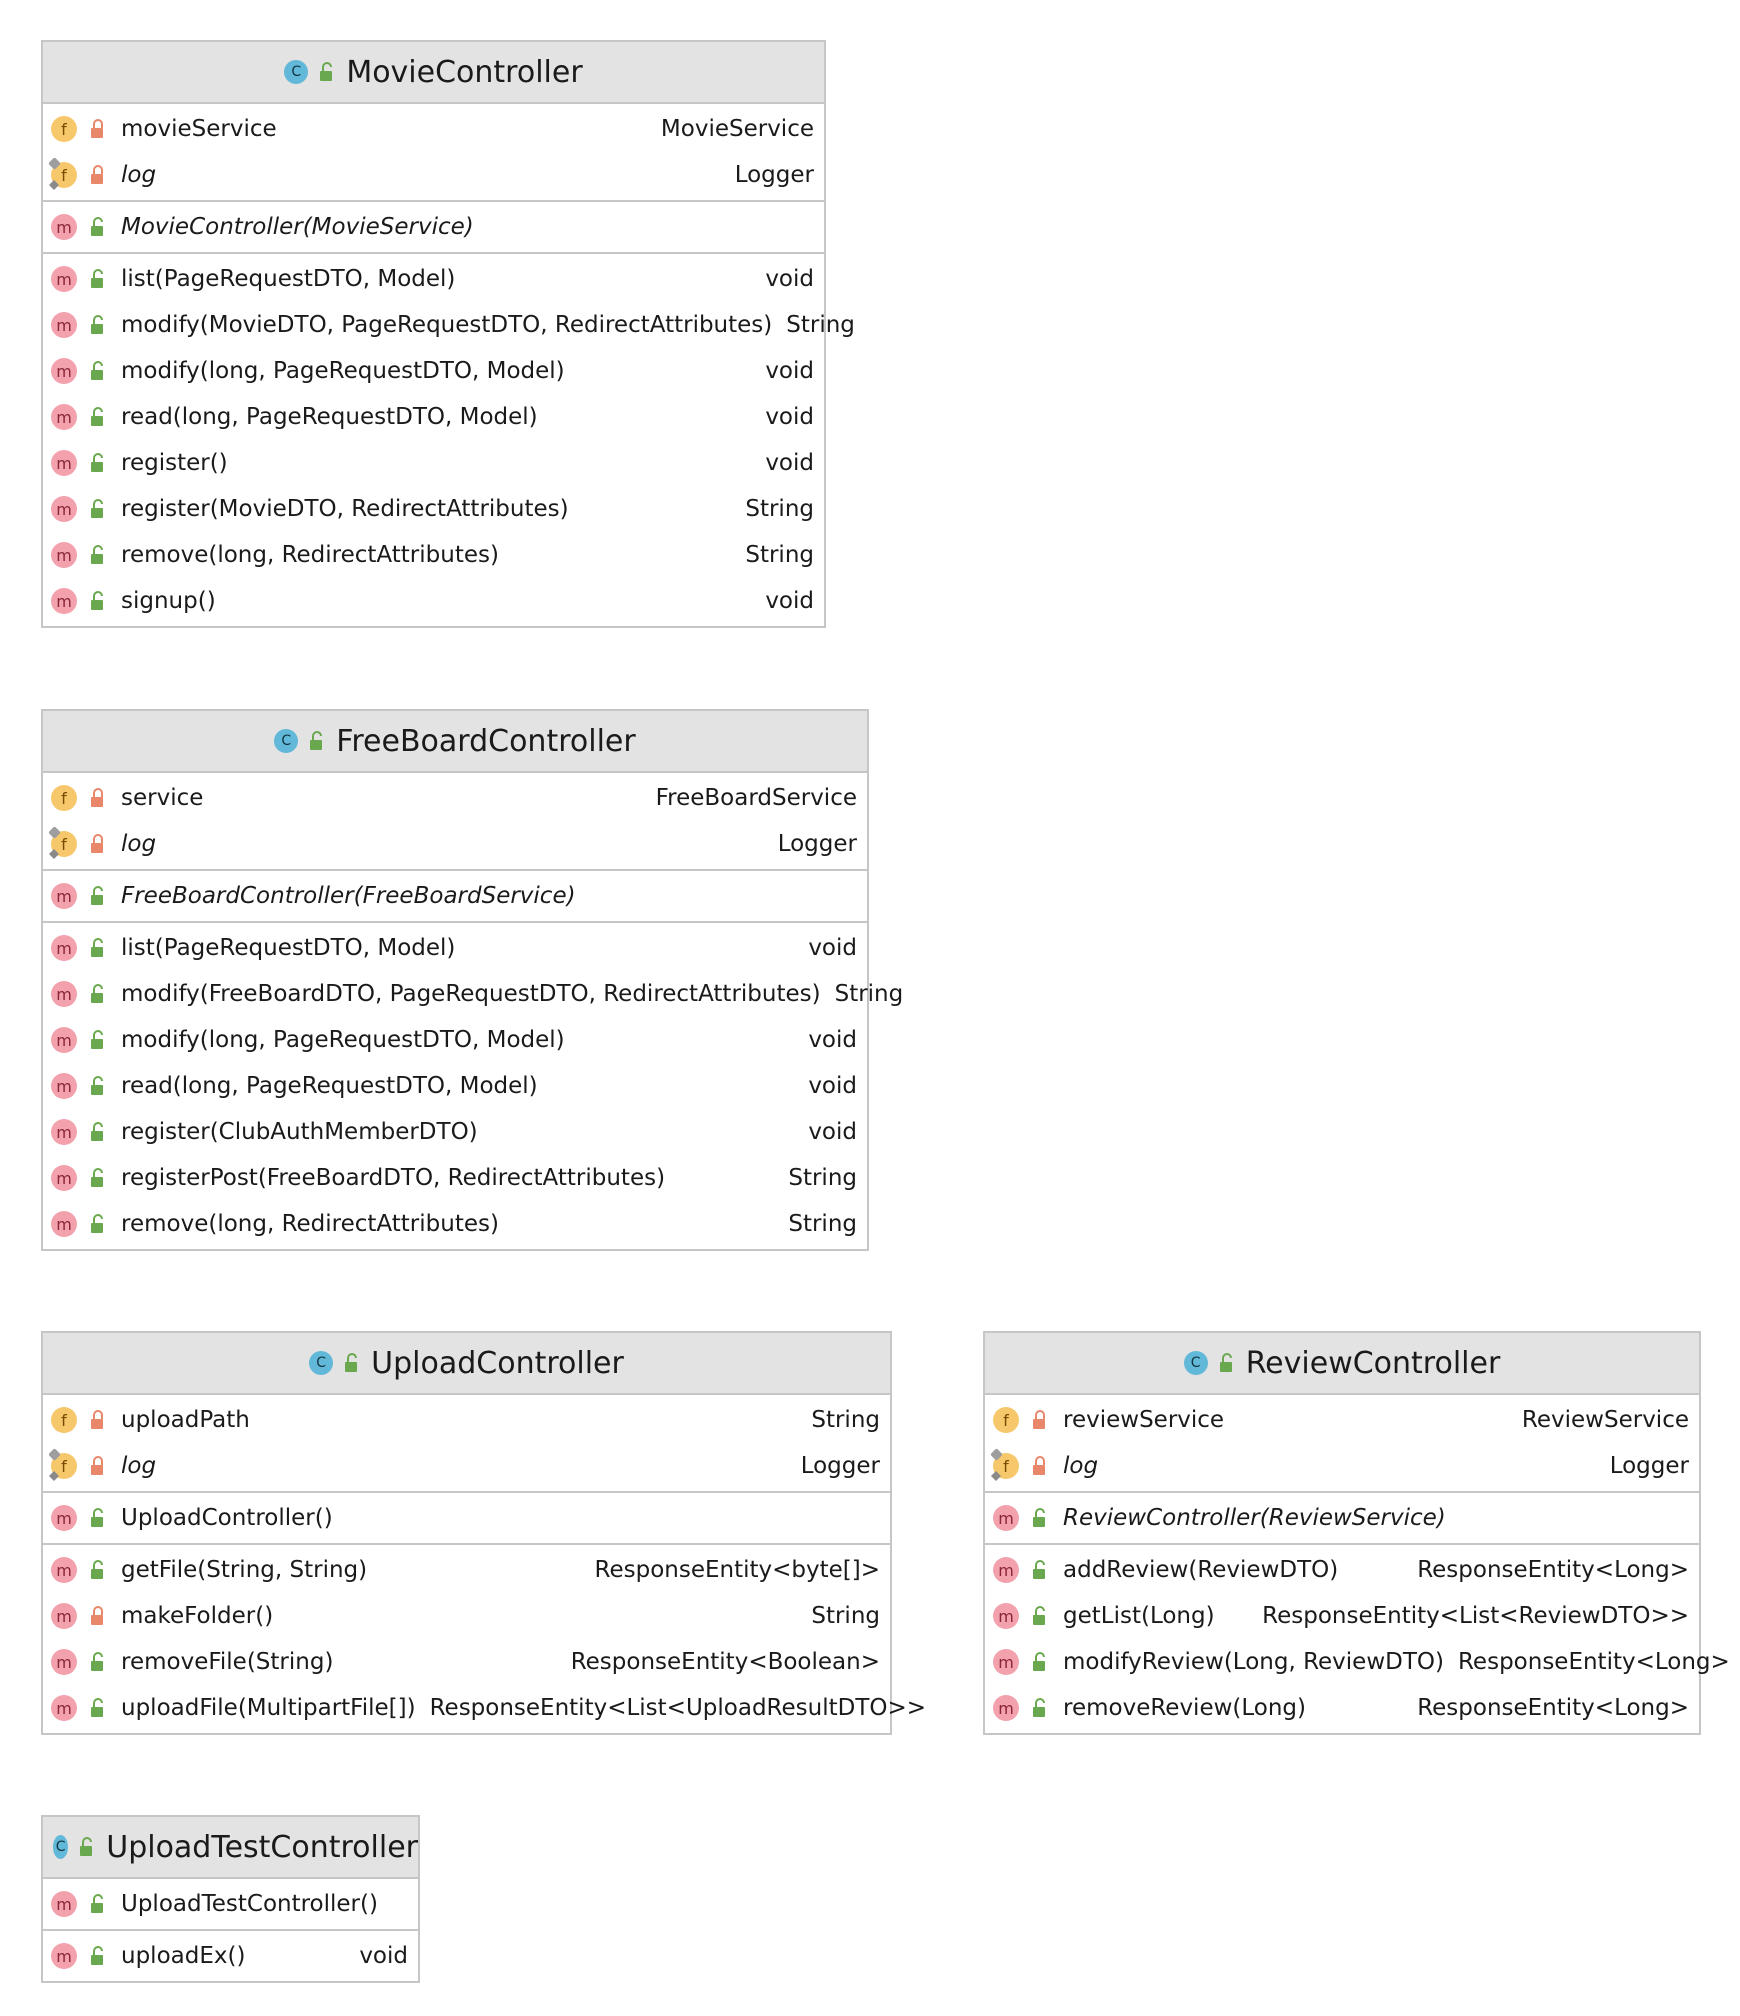 The height and width of the screenshot is (2016, 1740). What do you see at coordinates (1185, 1708) in the screenshot?
I see `member-name: removeReview(Long)` at bounding box center [1185, 1708].